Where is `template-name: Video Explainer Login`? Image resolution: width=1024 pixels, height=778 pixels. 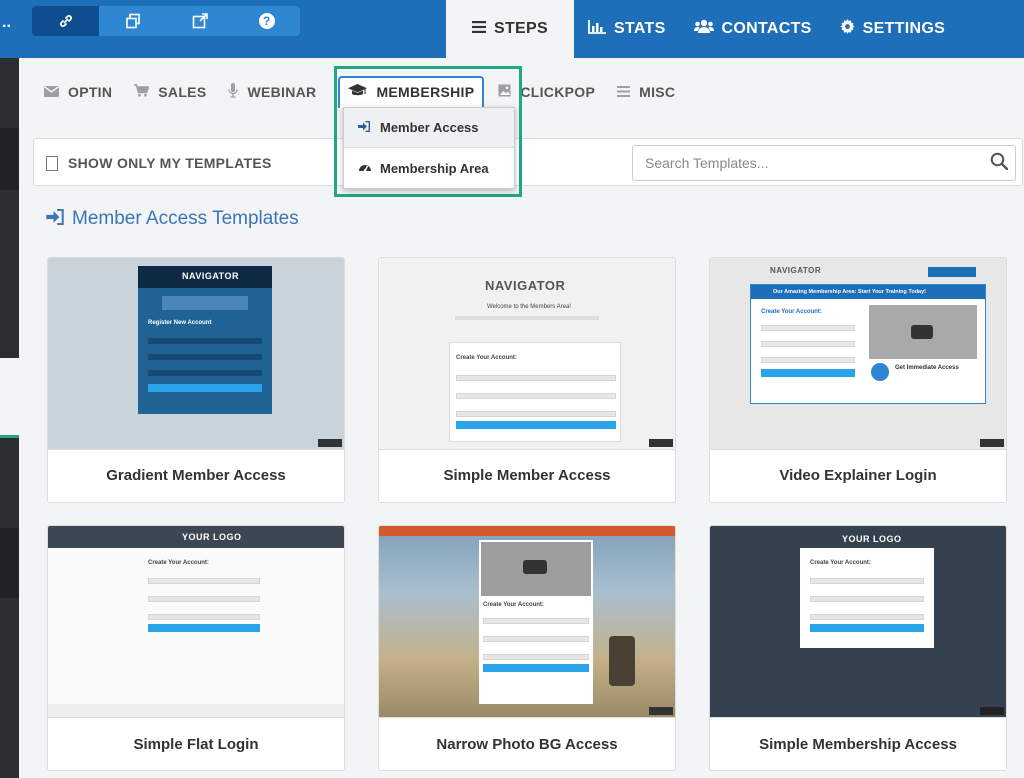
template-name: Video Explainer Login is located at coordinates (858, 475).